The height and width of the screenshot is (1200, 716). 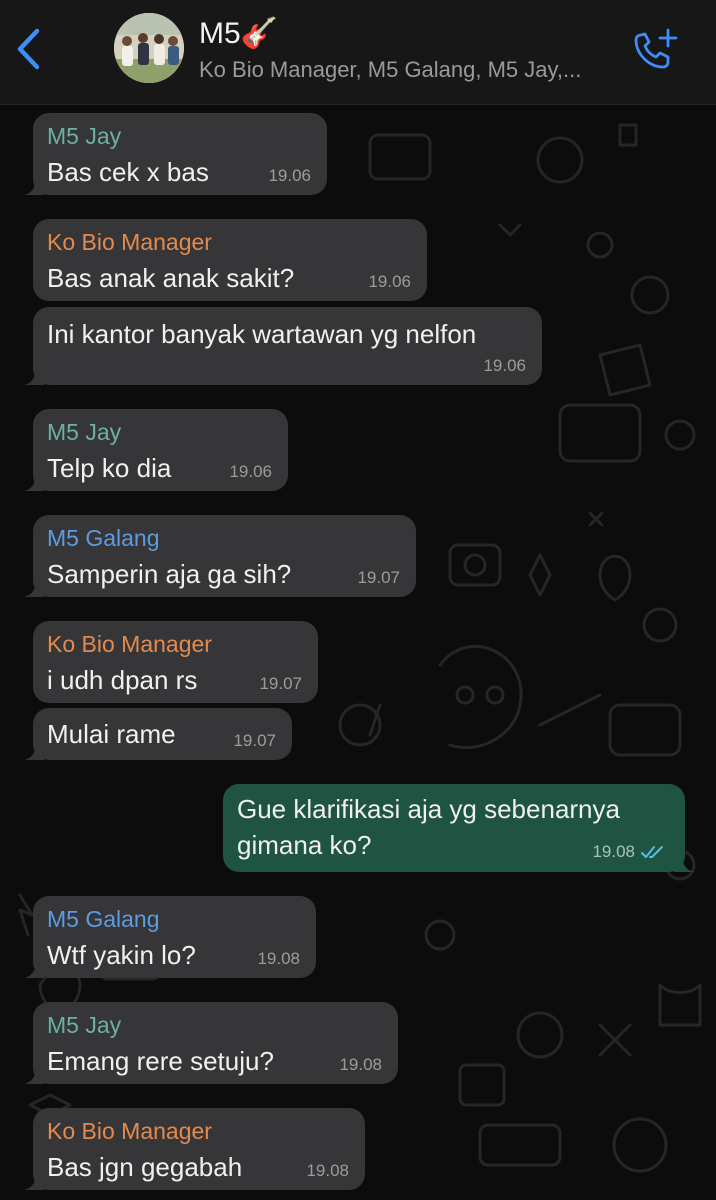 What do you see at coordinates (175, 662) in the screenshot?
I see `message-bubble: Ko Bio Manager i udh dpan rs 19.07` at bounding box center [175, 662].